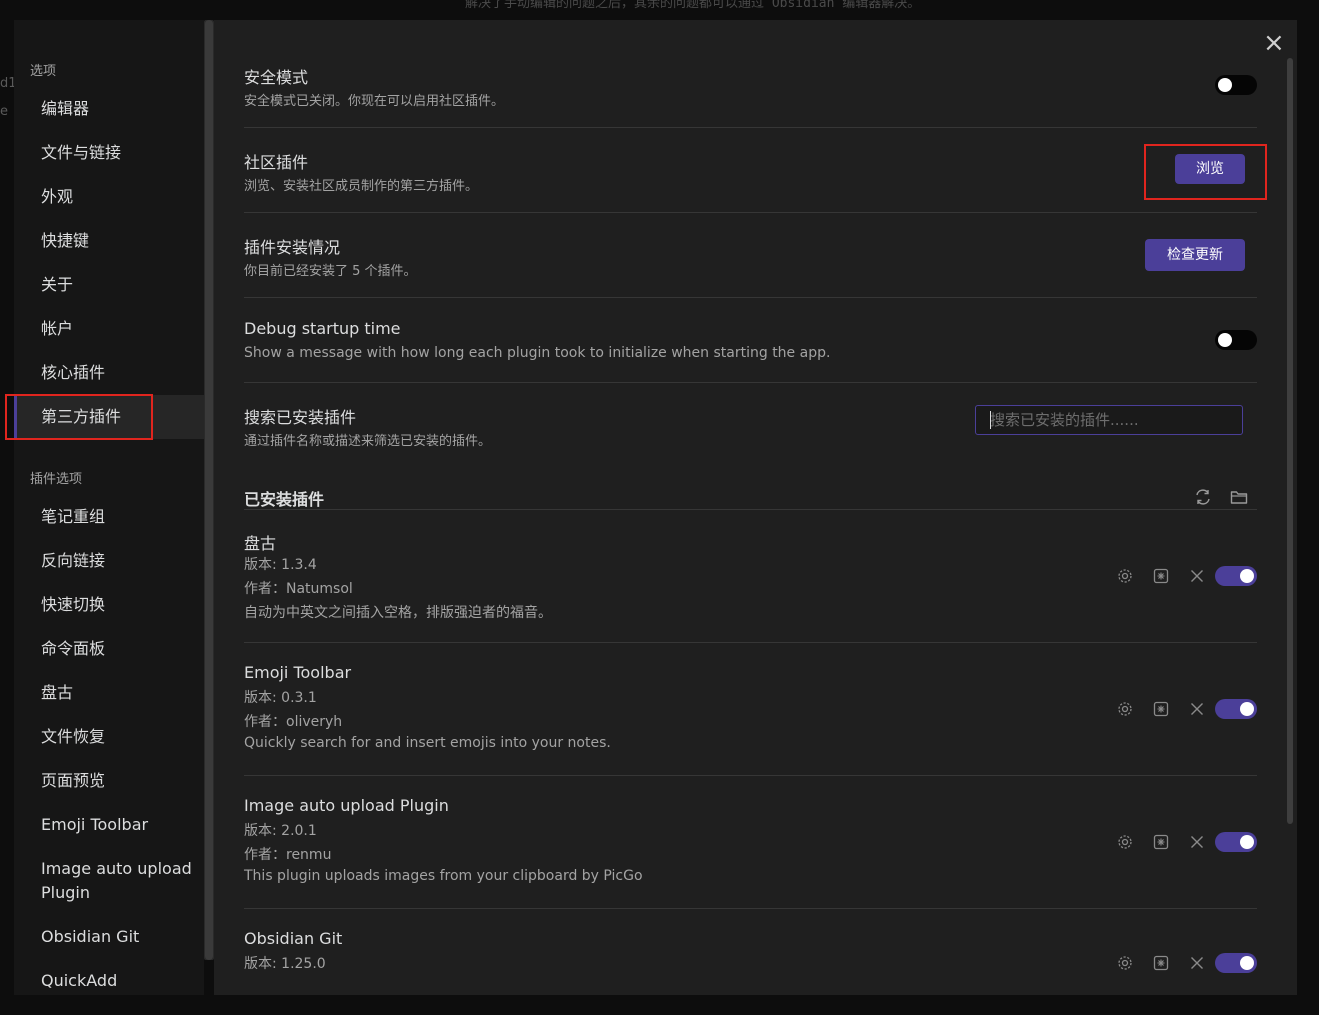 The width and height of the screenshot is (1319, 1015). Describe the element at coordinates (1236, 709) in the screenshot. I see `plugin-toggle-emoji-toolbar` at that location.